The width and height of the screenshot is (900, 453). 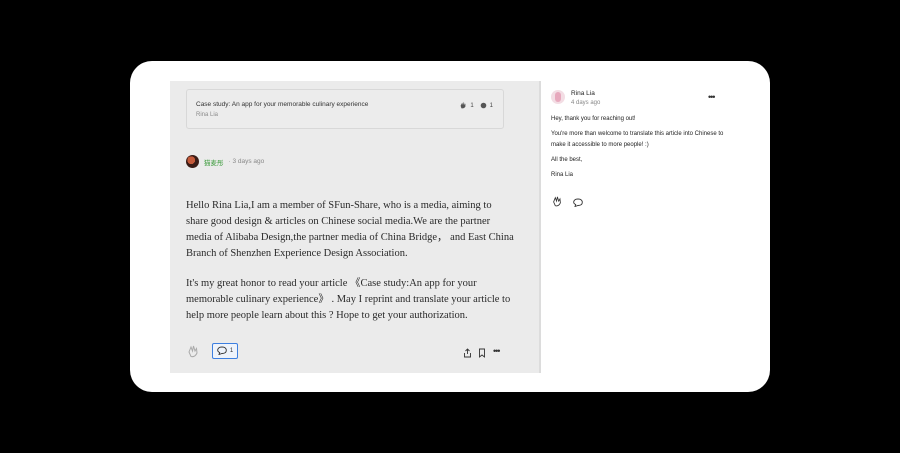 What do you see at coordinates (467, 354) in the screenshot?
I see `share-icon` at bounding box center [467, 354].